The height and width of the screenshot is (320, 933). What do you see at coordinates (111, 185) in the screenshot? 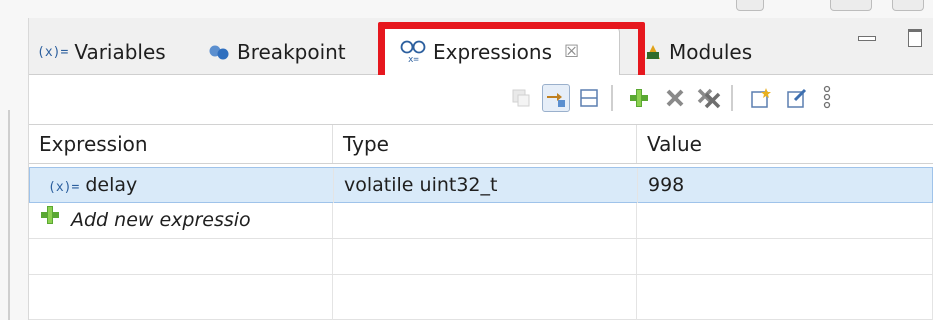
I see `expression-name: delay` at bounding box center [111, 185].